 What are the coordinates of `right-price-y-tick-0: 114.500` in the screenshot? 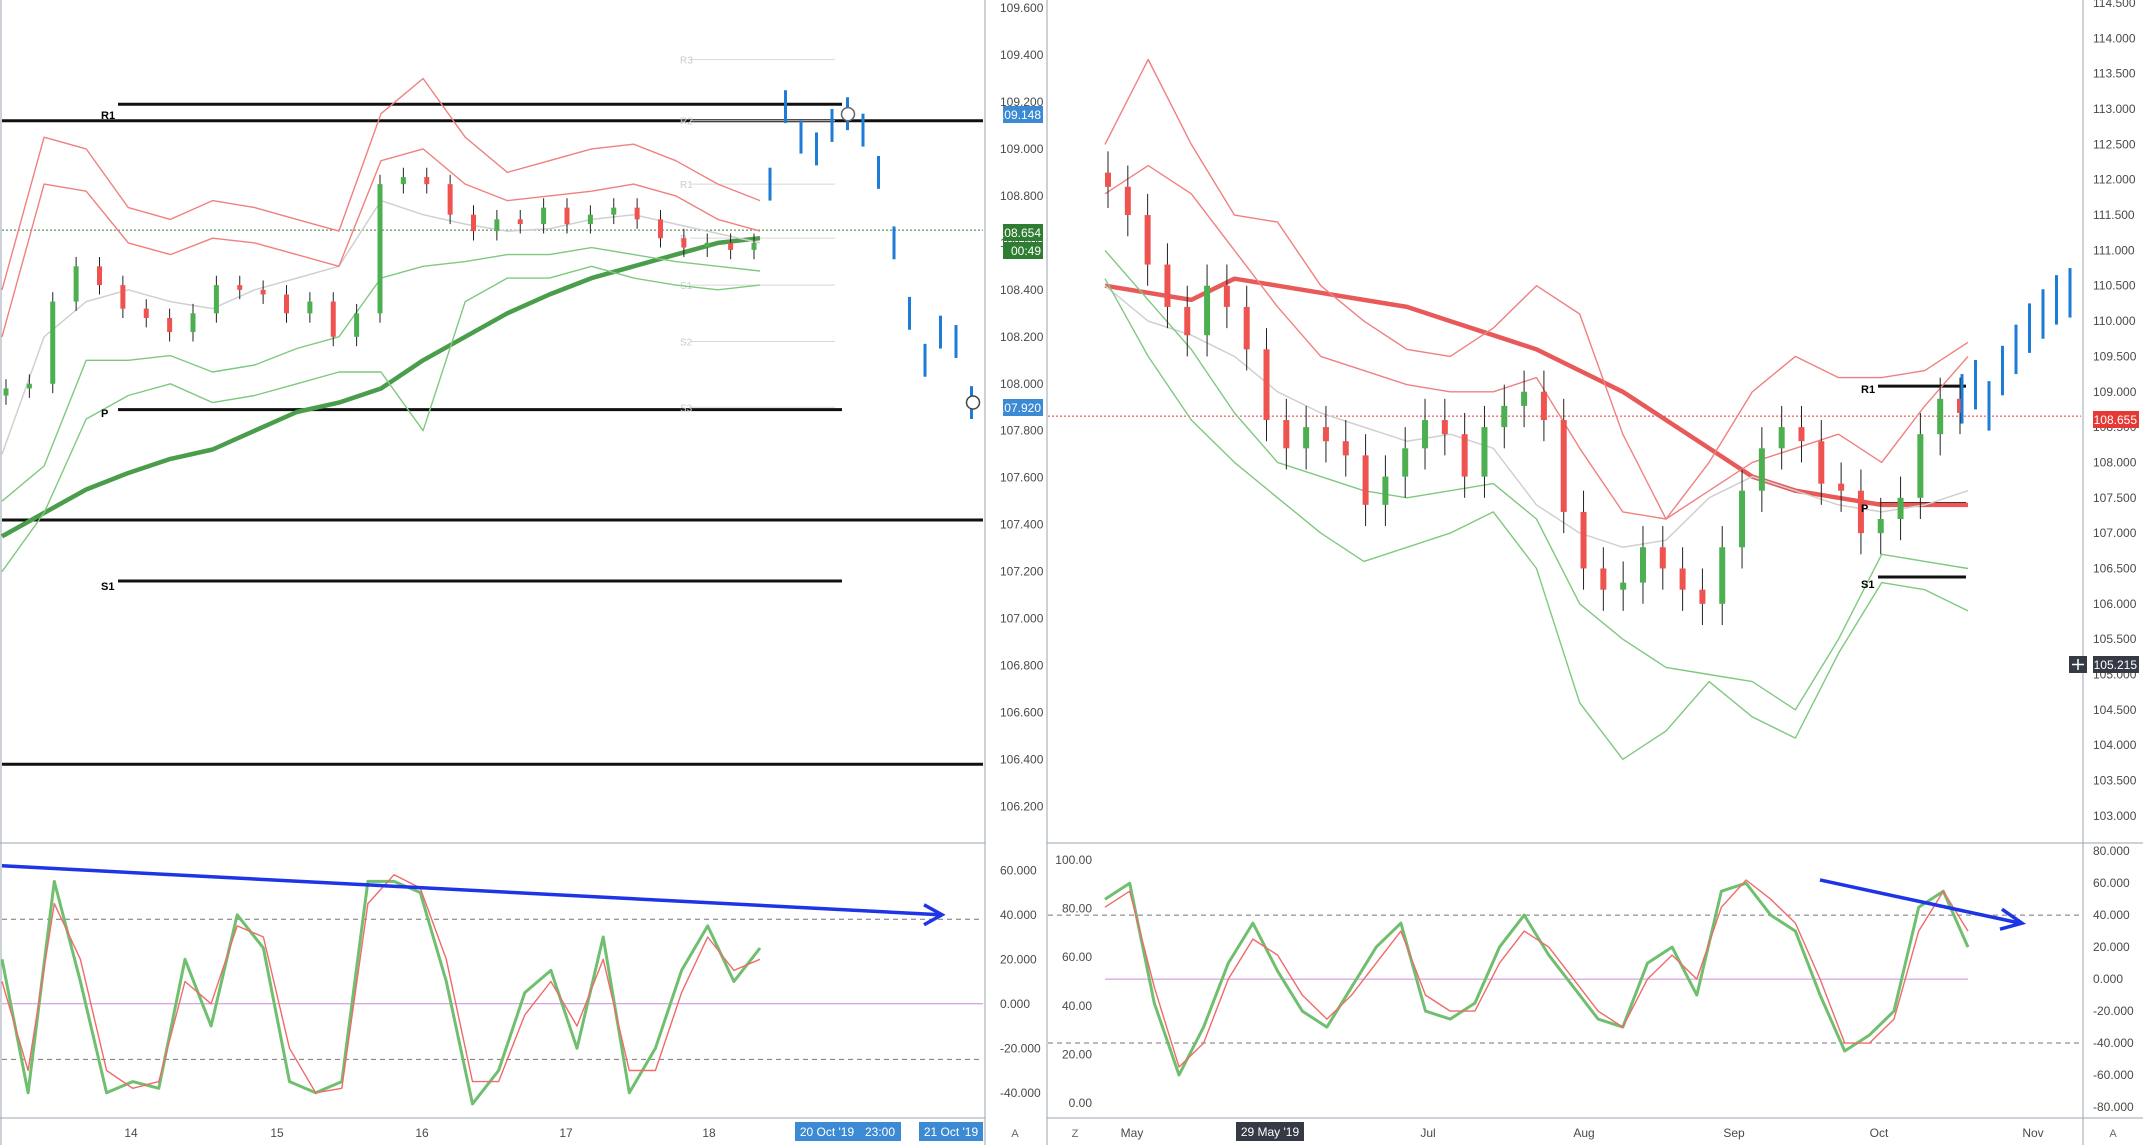 It's located at (2114, 5).